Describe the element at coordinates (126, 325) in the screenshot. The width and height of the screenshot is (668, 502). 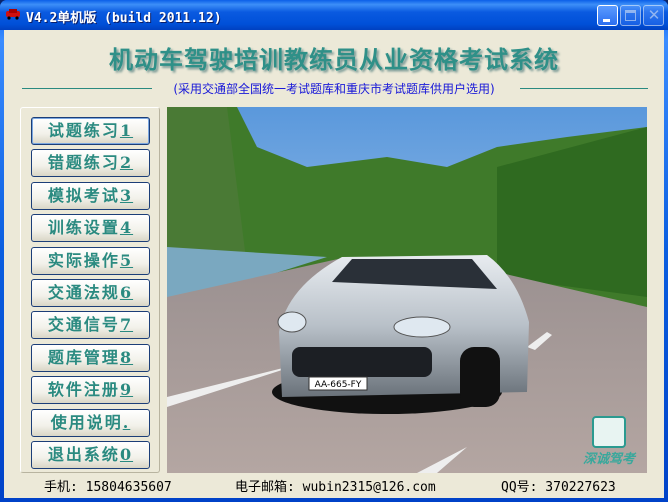
I see `menu-button-hotkey: 7` at that location.